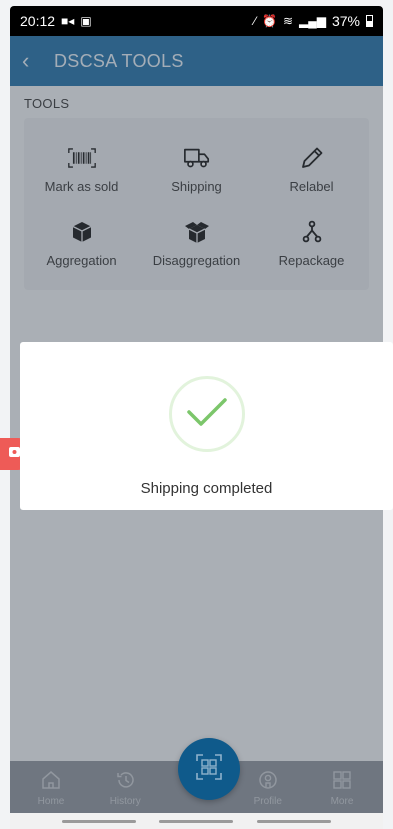  I want to click on wifi-icon: ≋, so click(287, 21).